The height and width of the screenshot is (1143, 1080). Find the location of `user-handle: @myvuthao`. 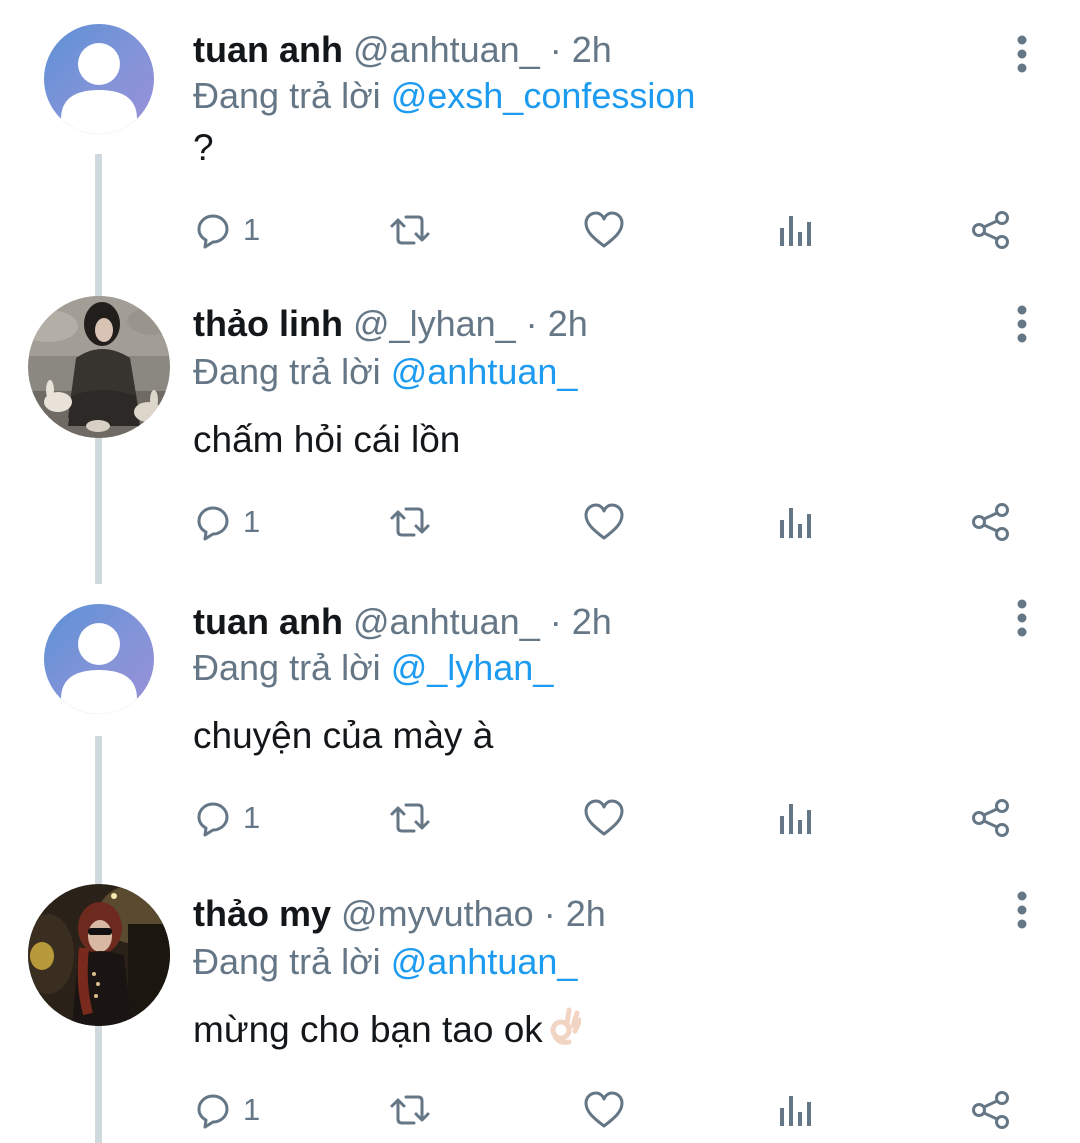

user-handle: @myvuthao is located at coordinates (437, 913).